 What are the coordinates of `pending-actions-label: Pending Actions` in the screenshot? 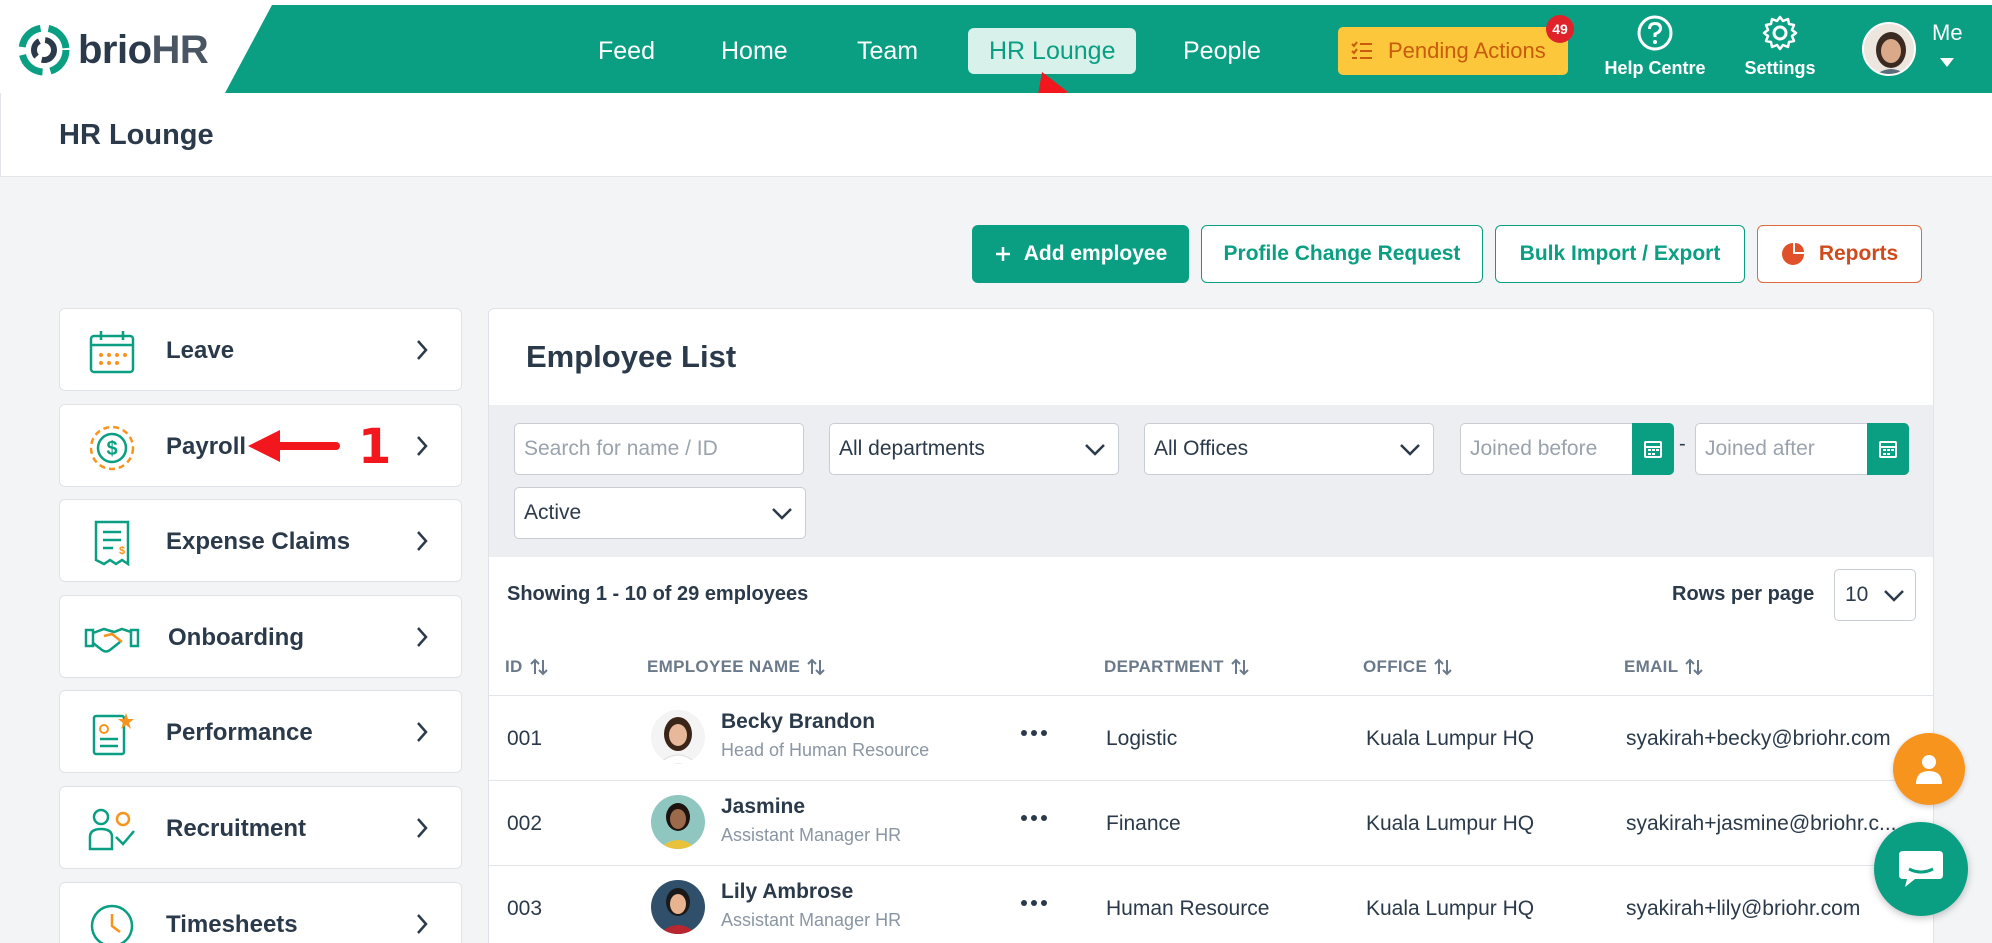 It's located at (1467, 50).